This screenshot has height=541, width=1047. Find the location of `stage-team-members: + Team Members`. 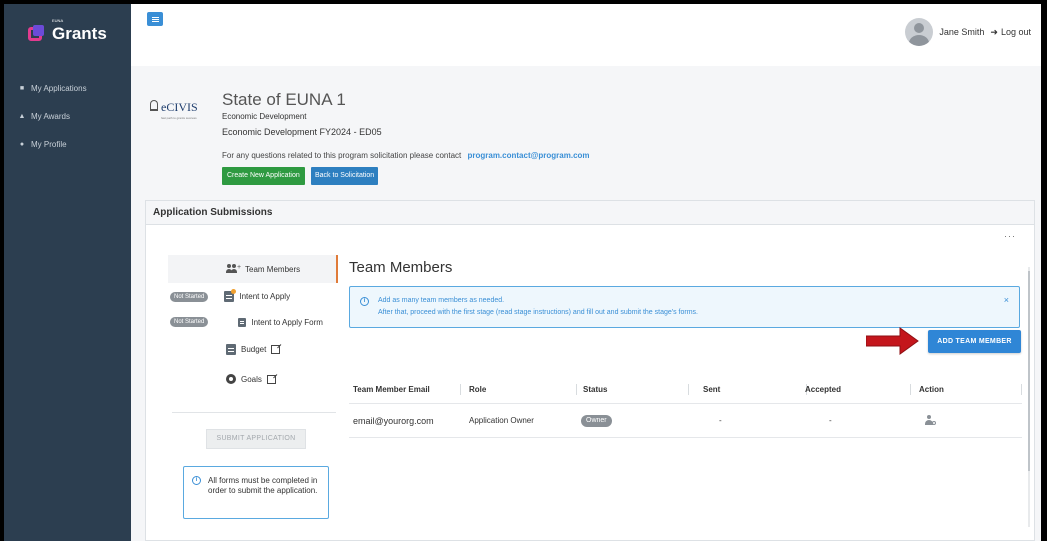

stage-team-members: + Team Members is located at coordinates (263, 269).